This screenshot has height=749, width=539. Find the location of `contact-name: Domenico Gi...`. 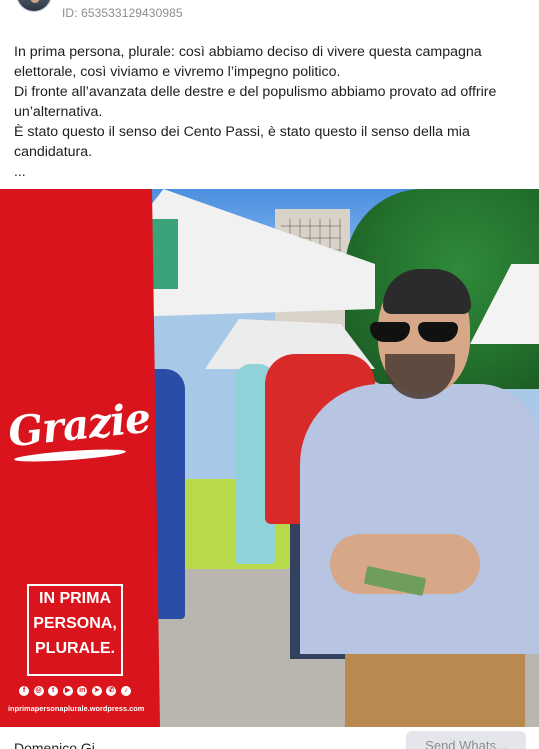

contact-name: Domenico Gi... is located at coordinates (60, 744).